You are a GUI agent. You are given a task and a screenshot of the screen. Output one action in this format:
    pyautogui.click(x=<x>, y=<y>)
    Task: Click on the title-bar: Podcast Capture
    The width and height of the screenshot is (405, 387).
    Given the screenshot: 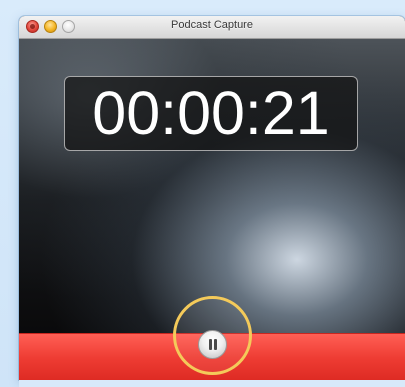 What is the action you would take?
    pyautogui.click(x=212, y=27)
    